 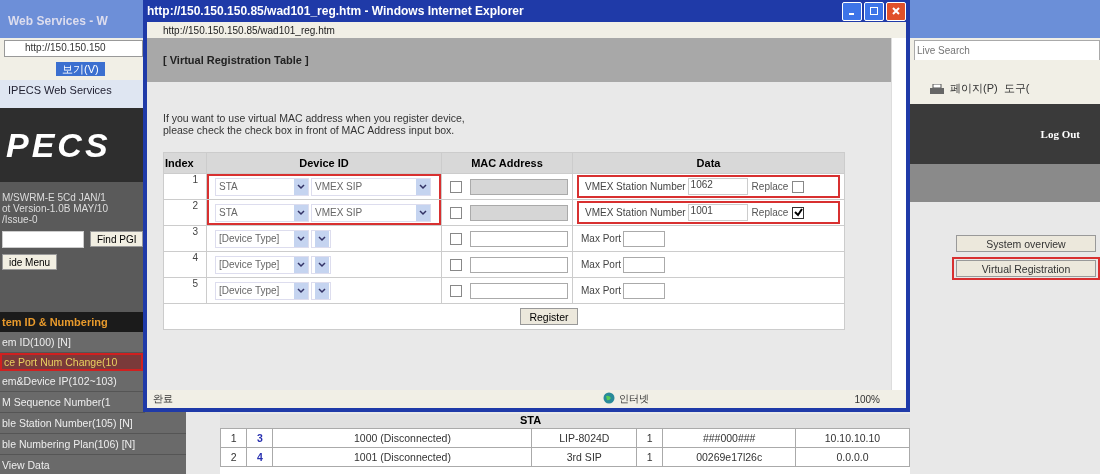 I want to click on index-cell: 3, so click(x=185, y=238).